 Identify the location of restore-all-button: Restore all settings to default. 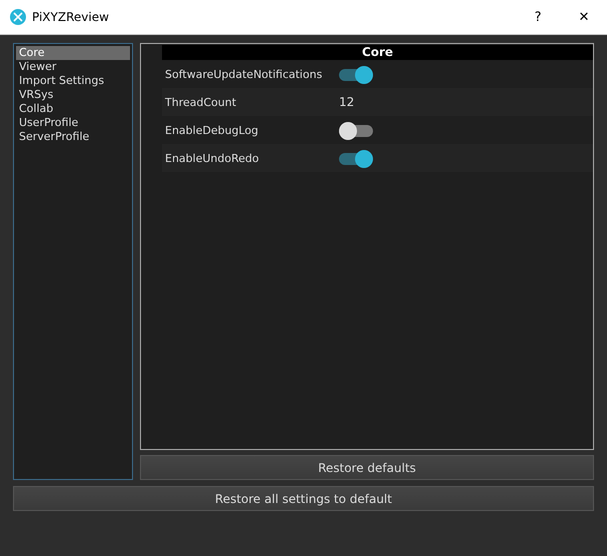
(303, 498).